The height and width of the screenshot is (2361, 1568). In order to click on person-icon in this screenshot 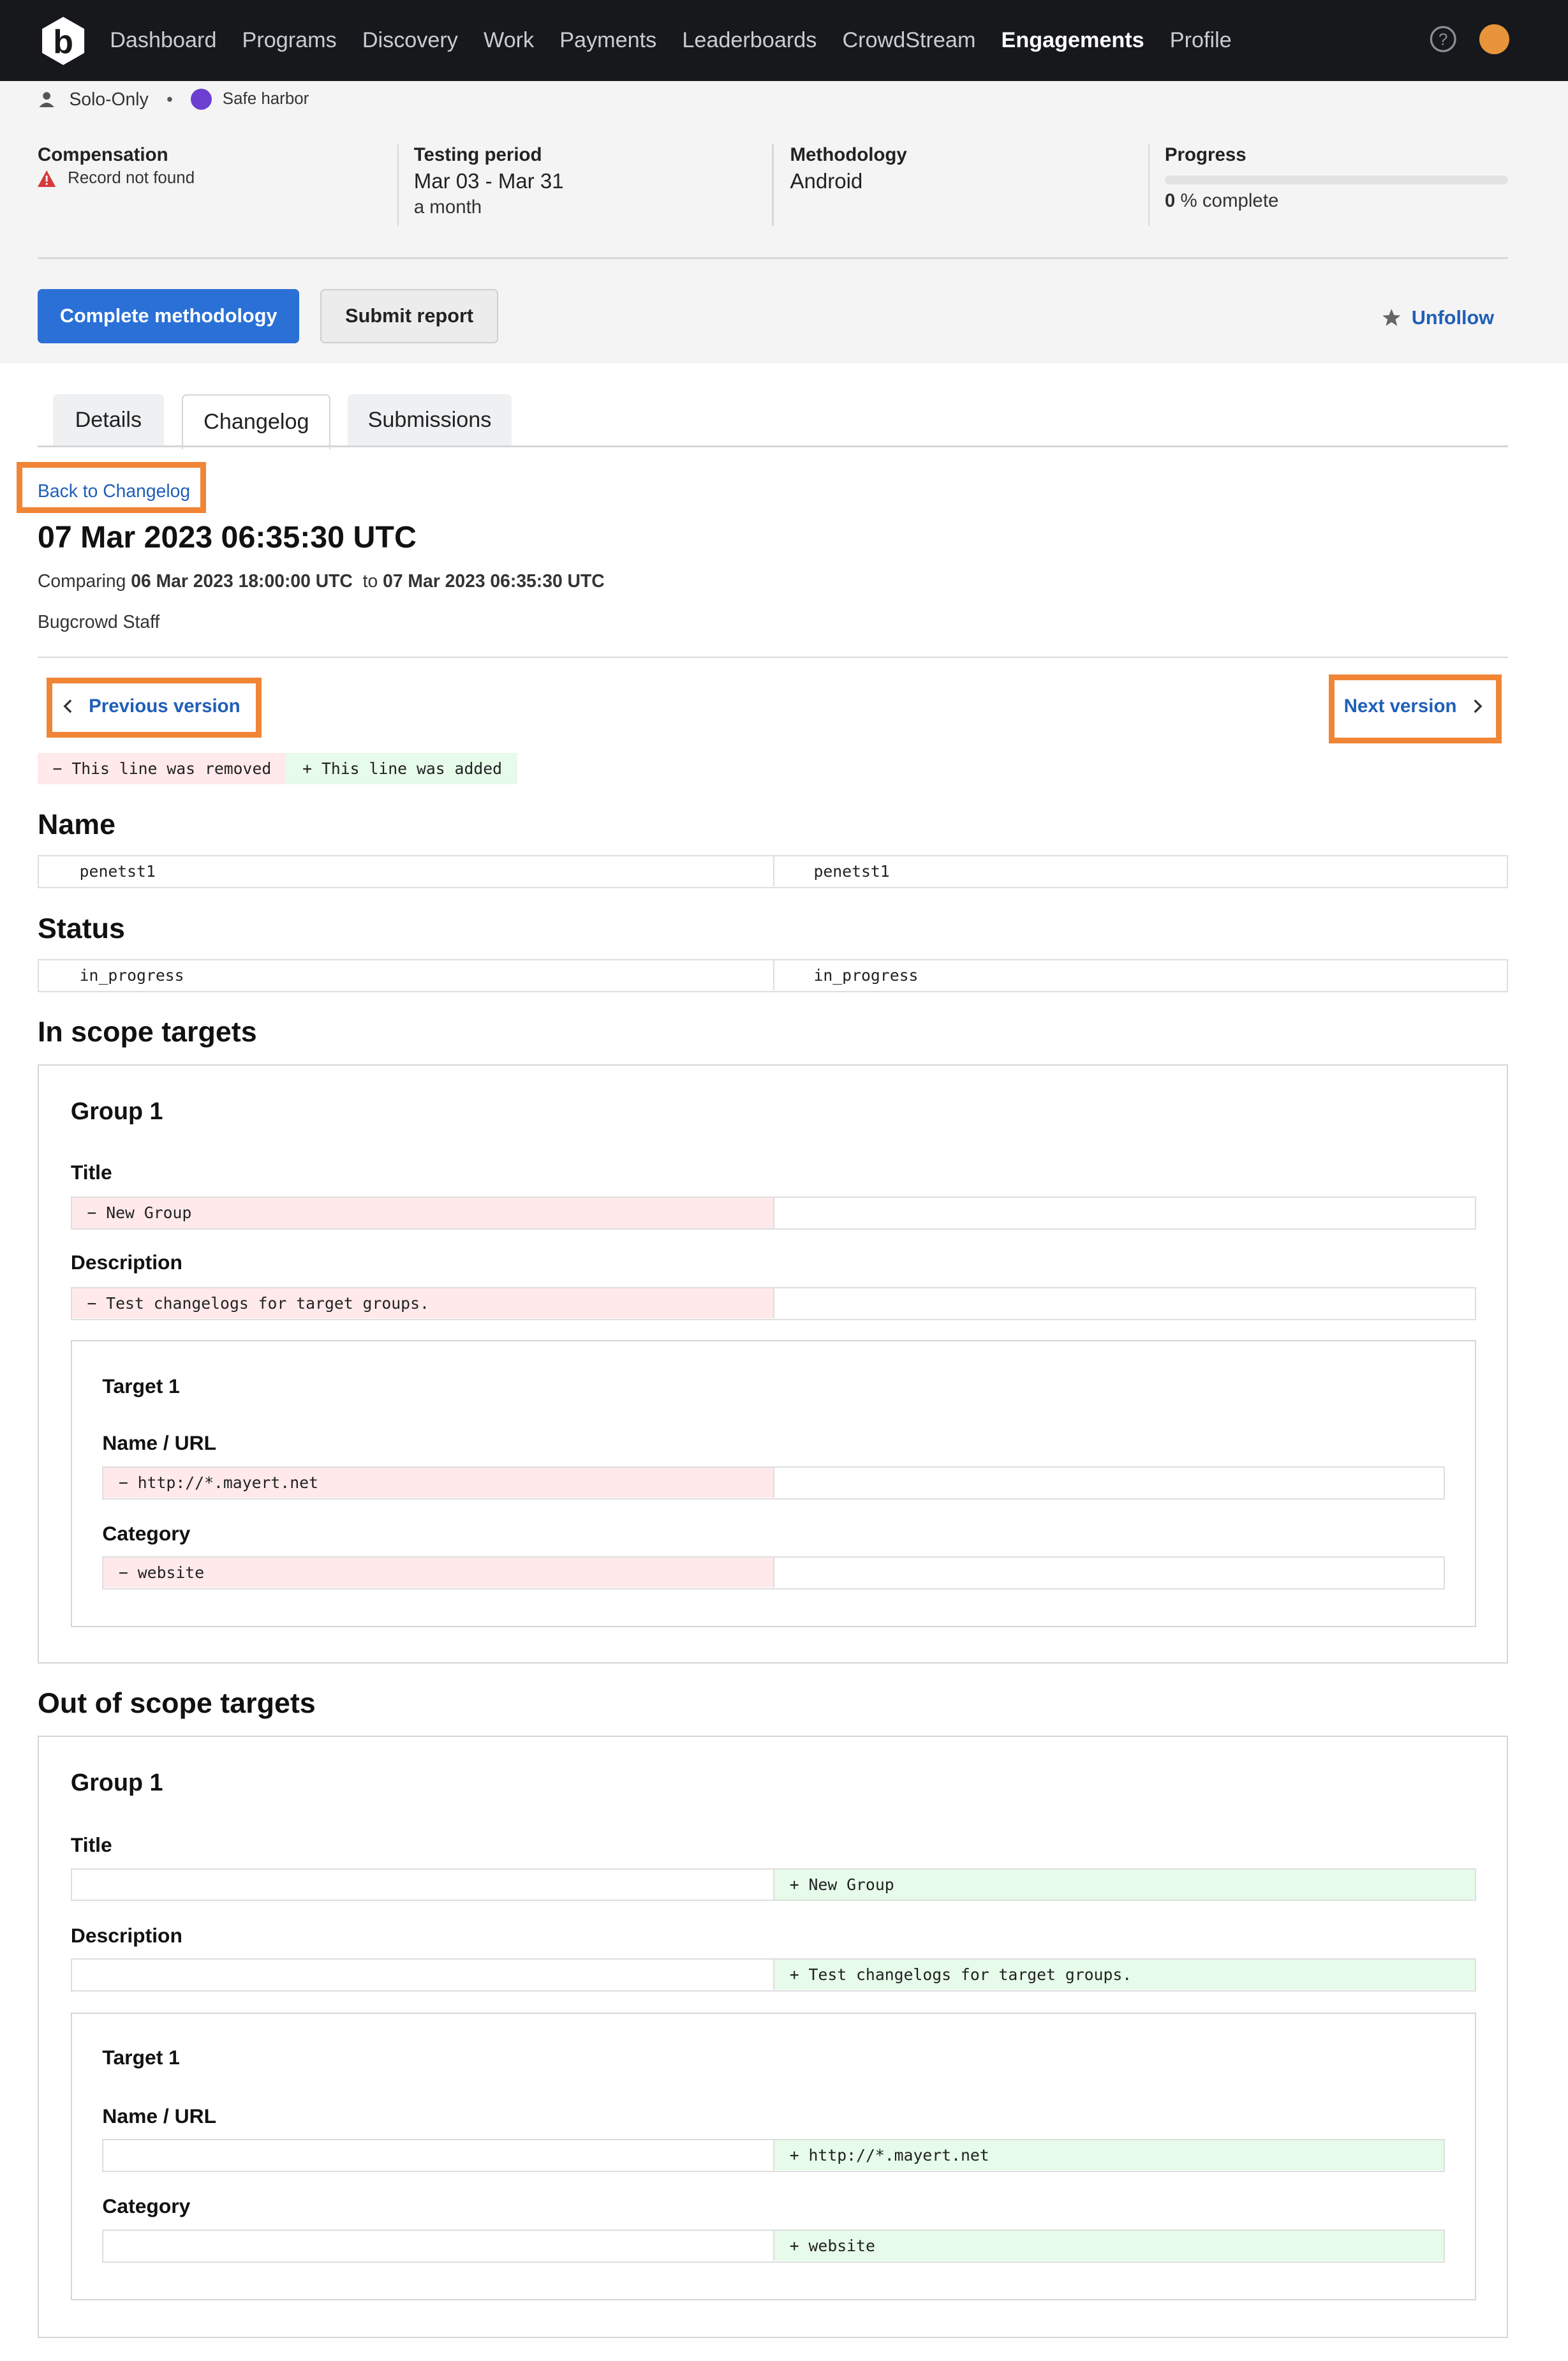, I will do `click(46, 99)`.